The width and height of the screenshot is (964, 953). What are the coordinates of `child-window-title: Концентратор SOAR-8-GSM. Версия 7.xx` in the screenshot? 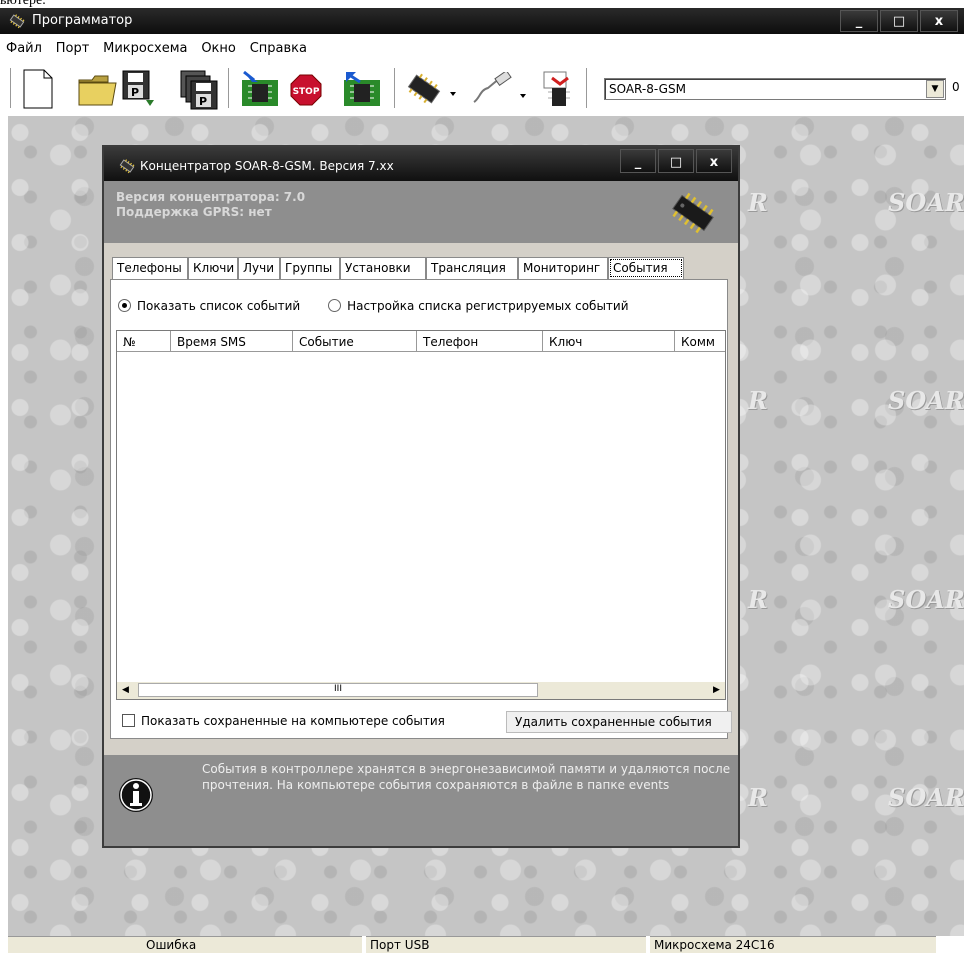 It's located at (267, 166).